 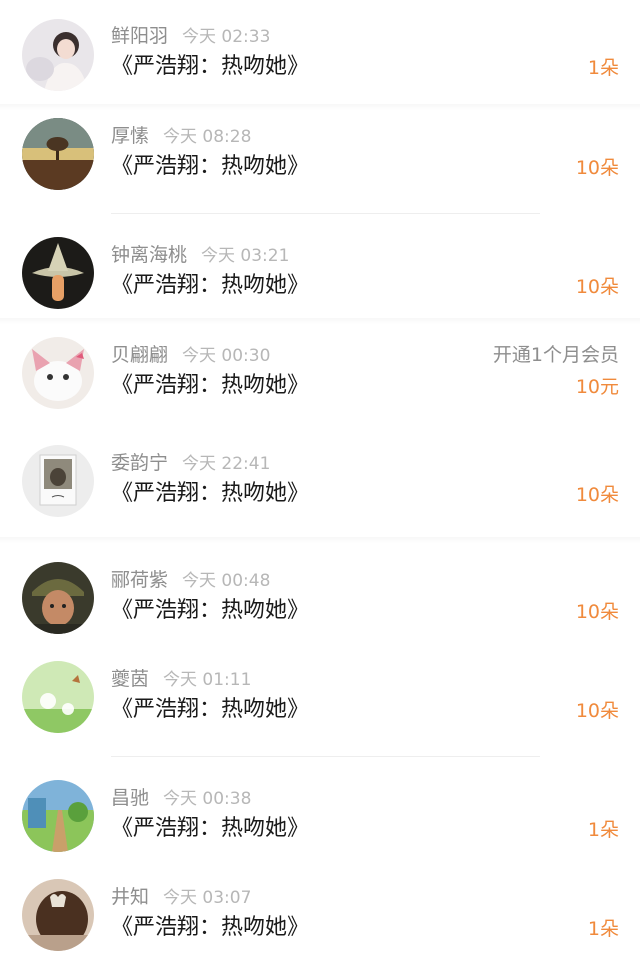 I want to click on dandelion-icon, so click(x=58, y=697).